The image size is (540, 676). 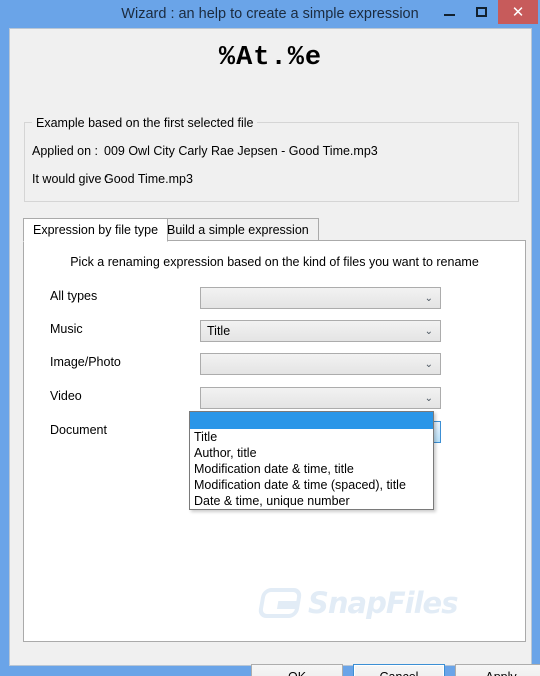 What do you see at coordinates (297, 673) in the screenshot?
I see `ok-button-label: OK` at bounding box center [297, 673].